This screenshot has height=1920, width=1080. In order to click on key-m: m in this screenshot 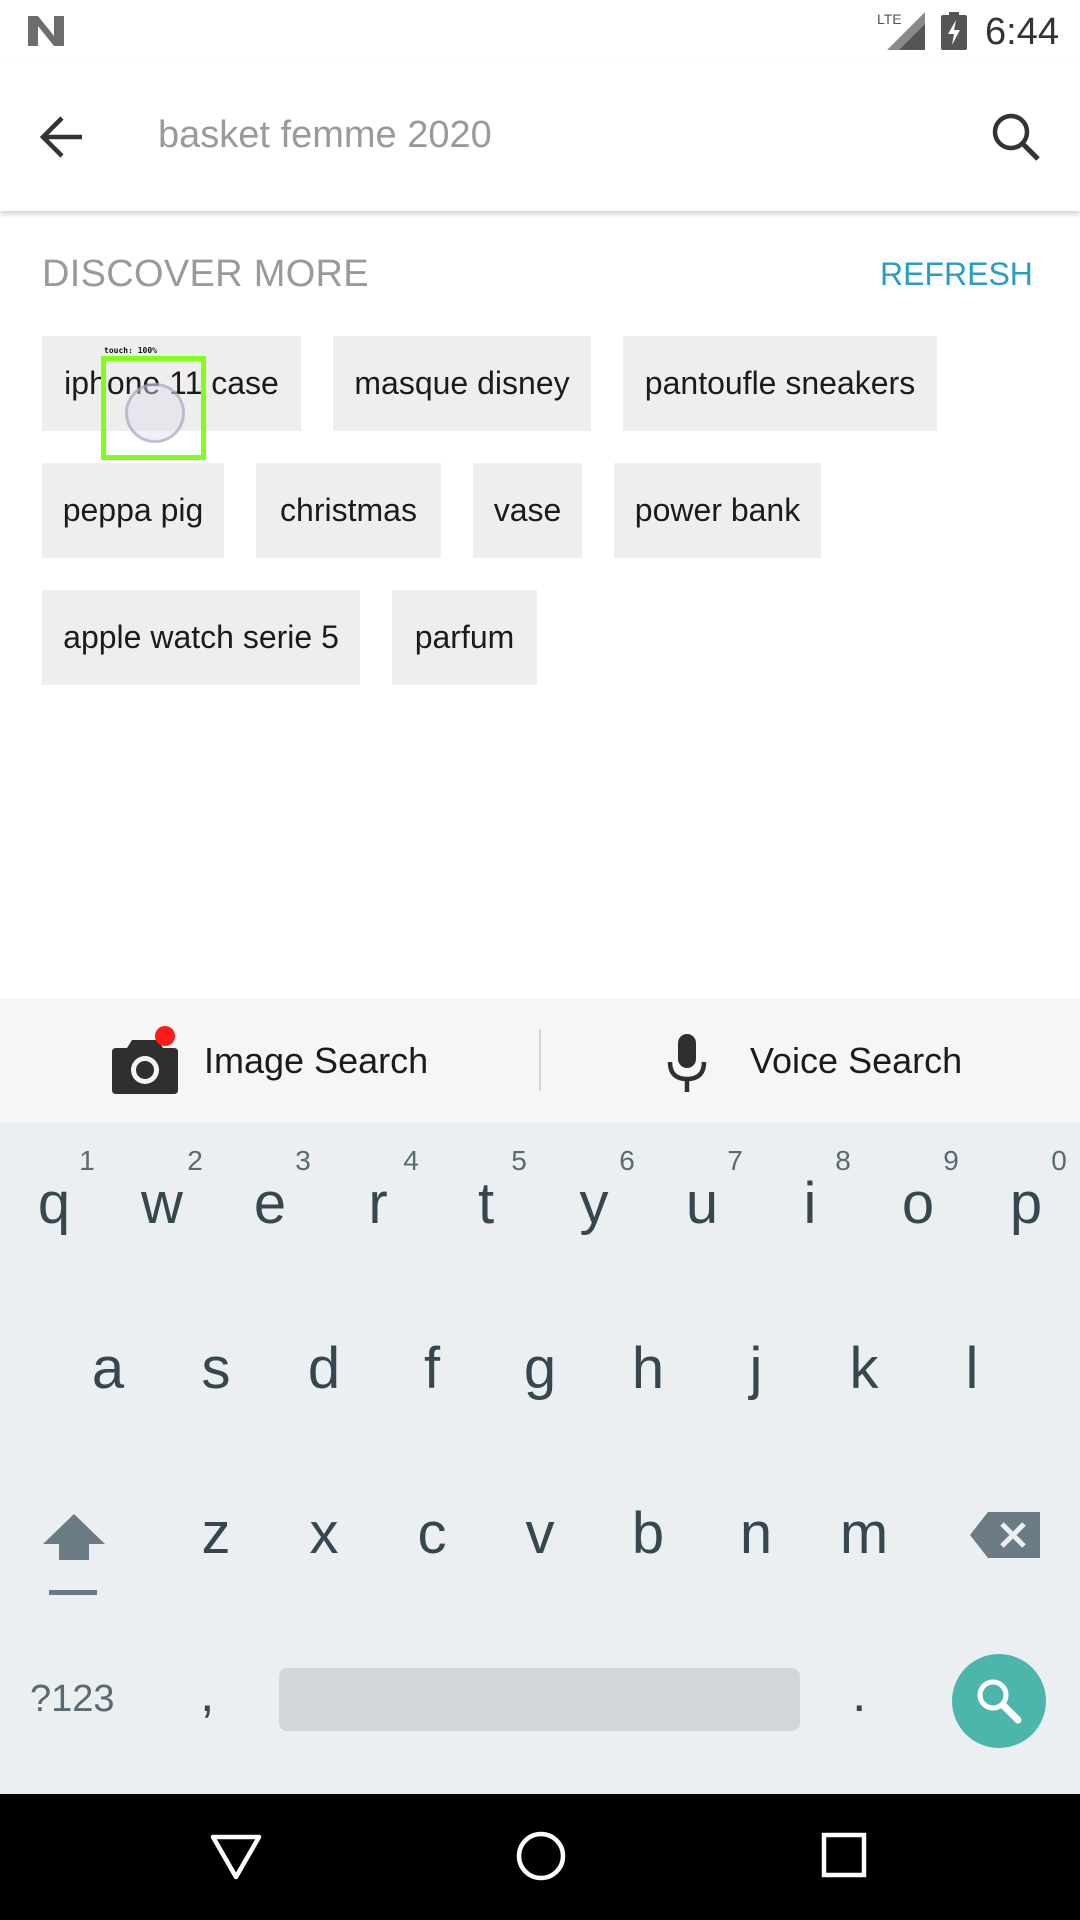, I will do `click(864, 1533)`.